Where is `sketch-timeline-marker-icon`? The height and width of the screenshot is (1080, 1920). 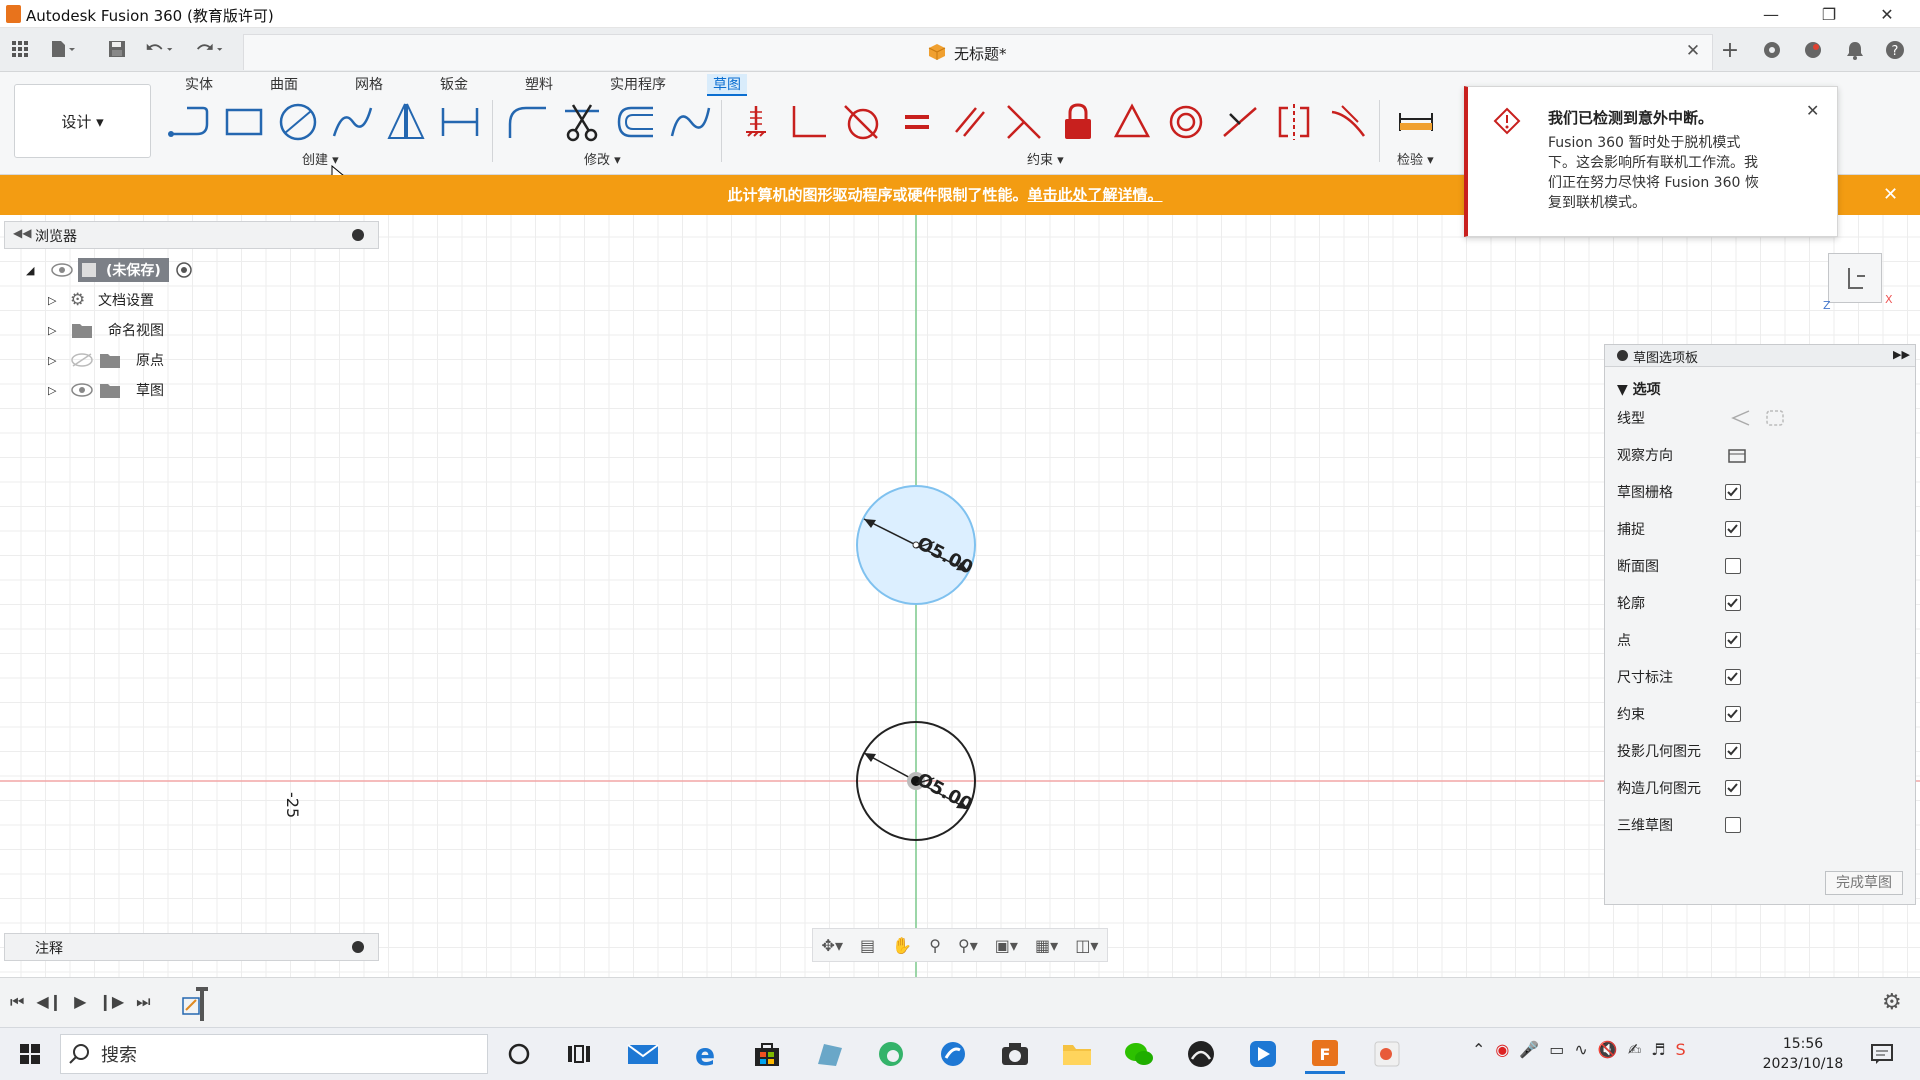
sketch-timeline-marker-icon is located at coordinates (195, 1004).